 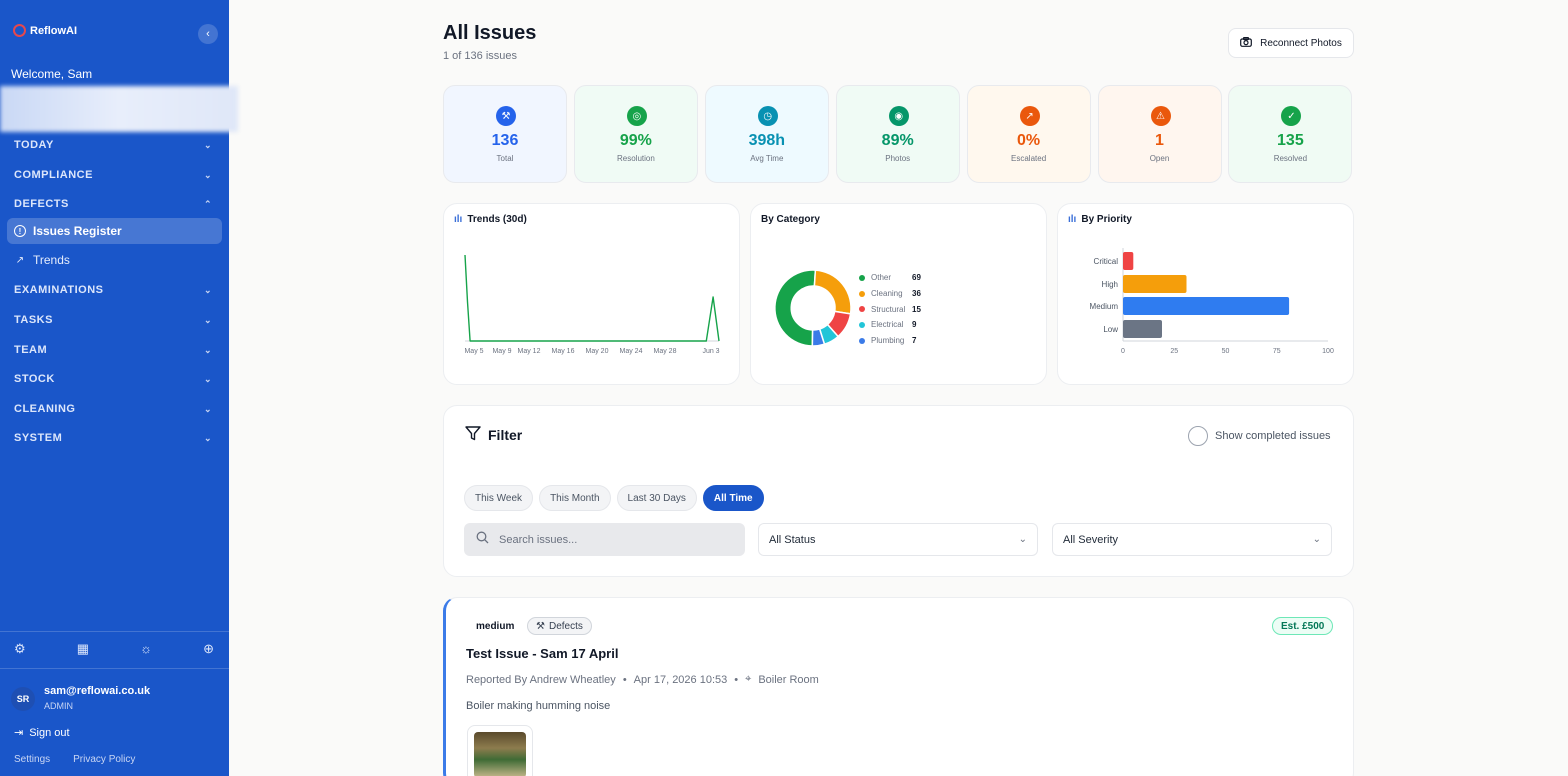 I want to click on search-box, so click(x=604, y=539).